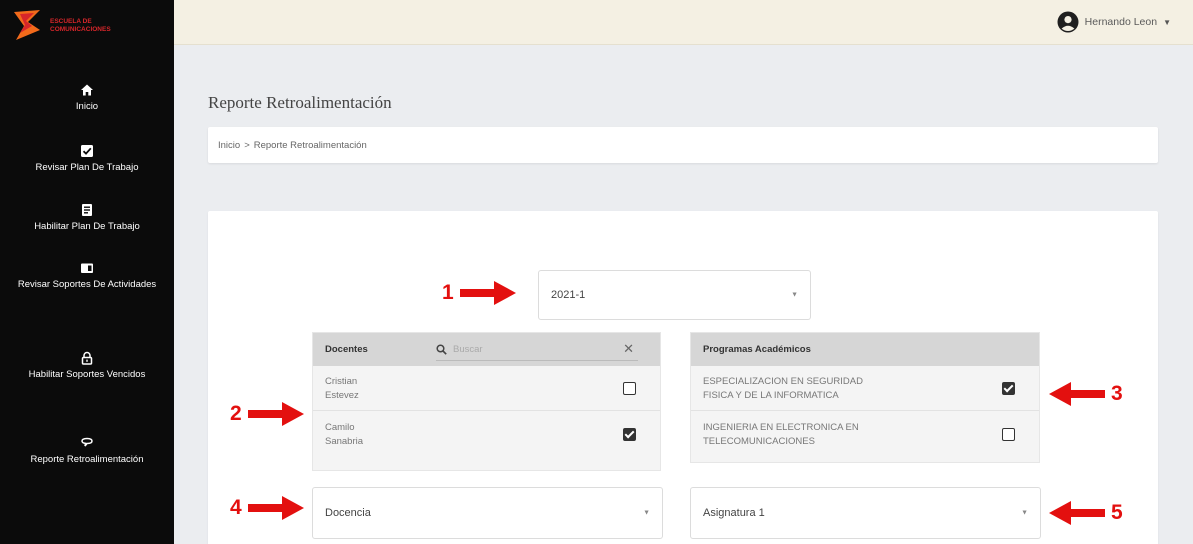 The width and height of the screenshot is (1193, 544). What do you see at coordinates (486, 388) in the screenshot?
I see `docente-row: Cristian Estevez` at bounding box center [486, 388].